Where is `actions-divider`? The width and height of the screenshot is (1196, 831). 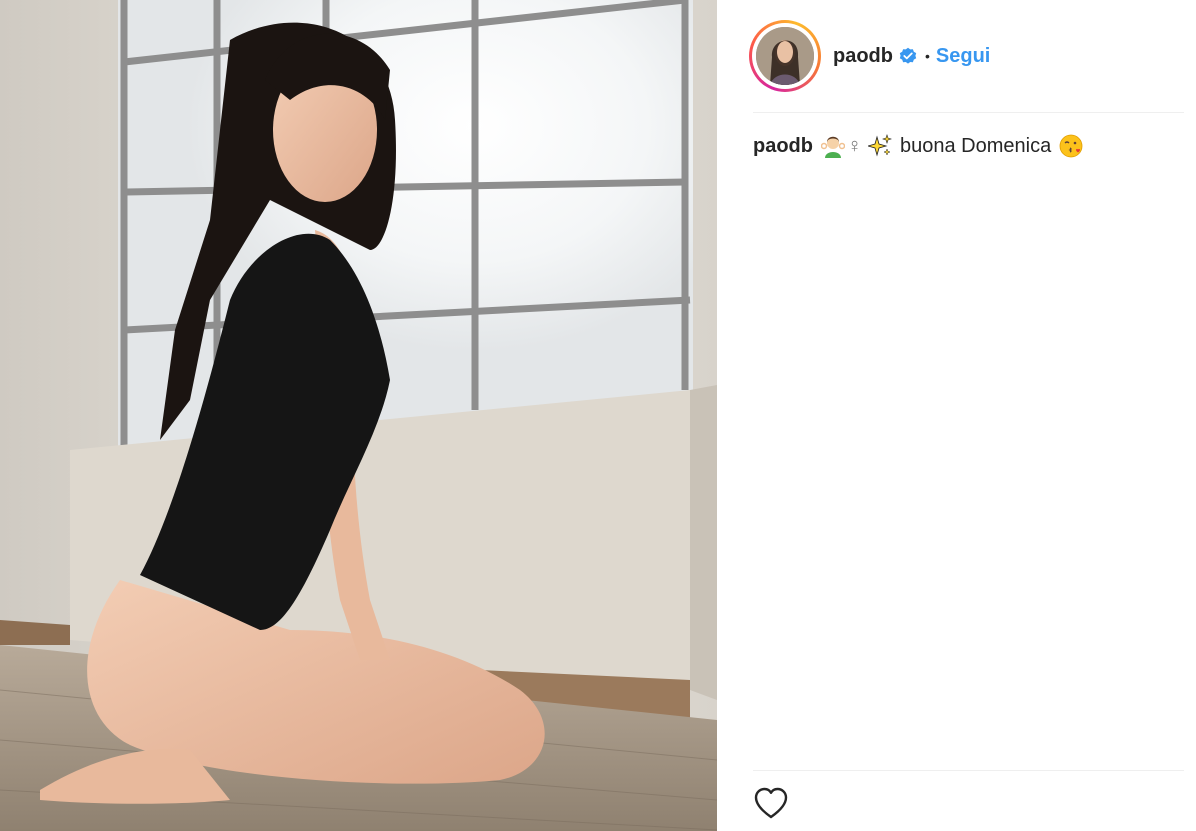
actions-divider is located at coordinates (968, 770).